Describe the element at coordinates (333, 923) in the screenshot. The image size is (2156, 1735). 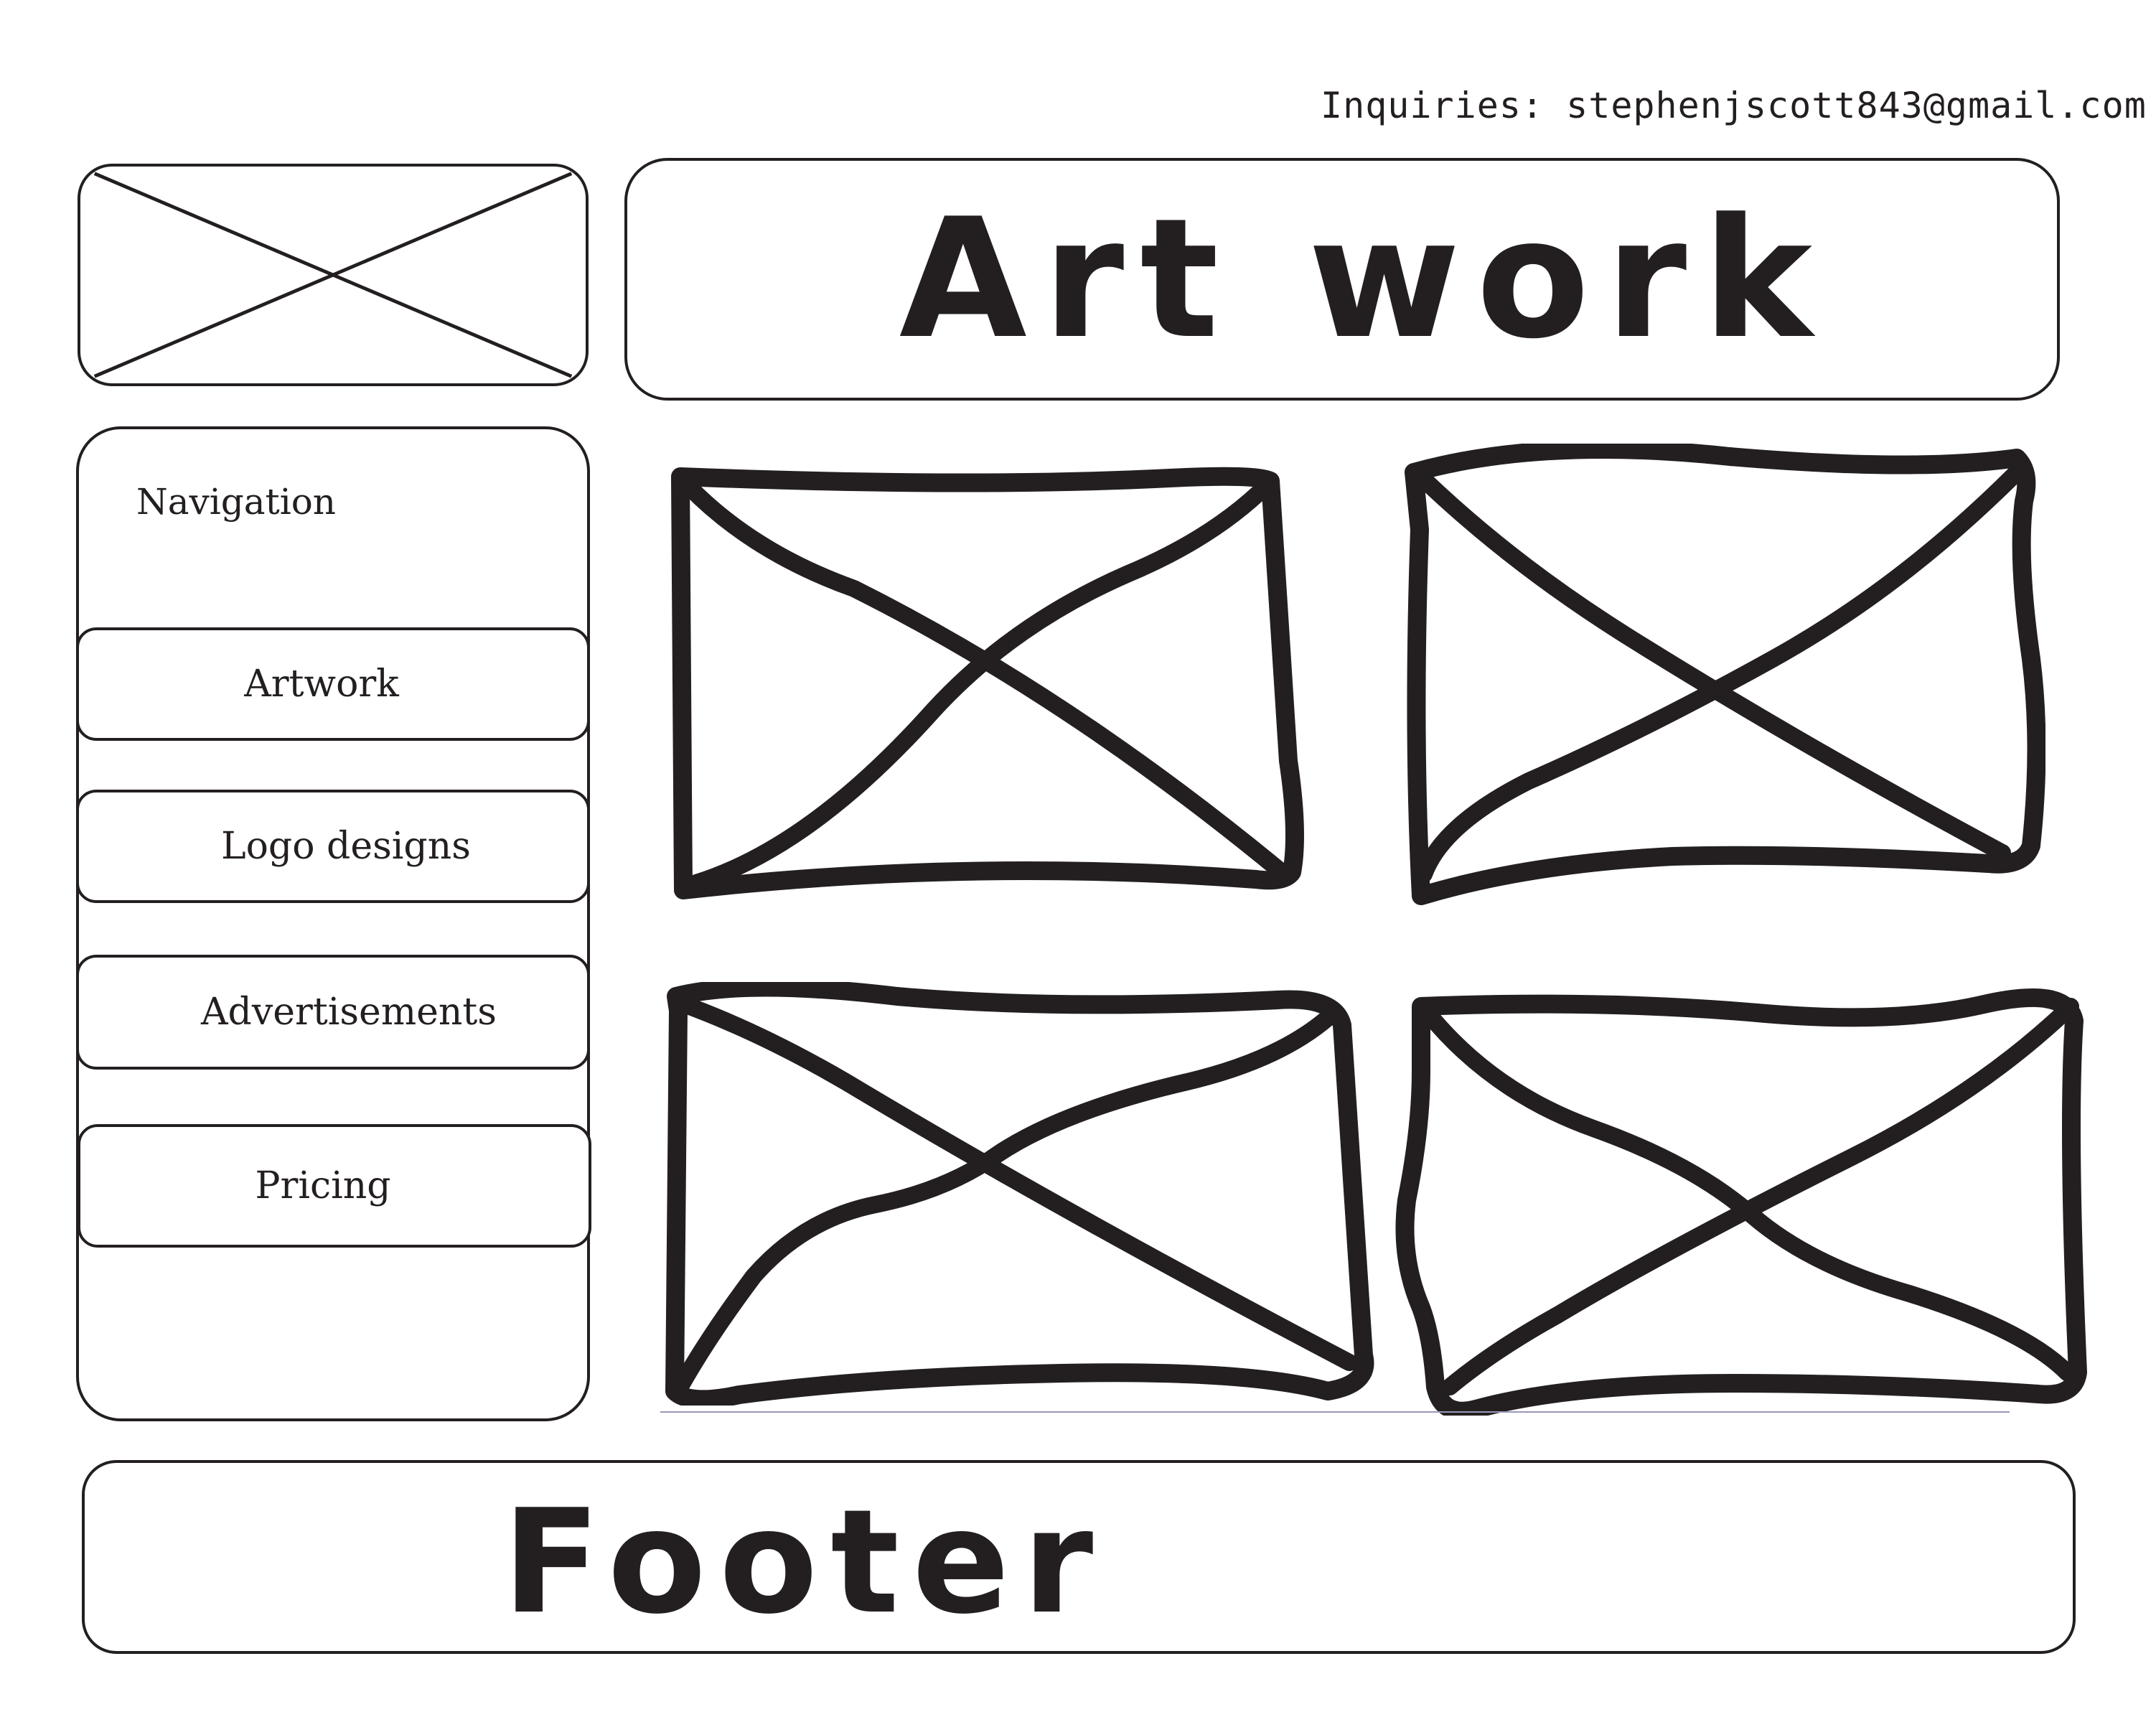
I see `navigation-panel` at that location.